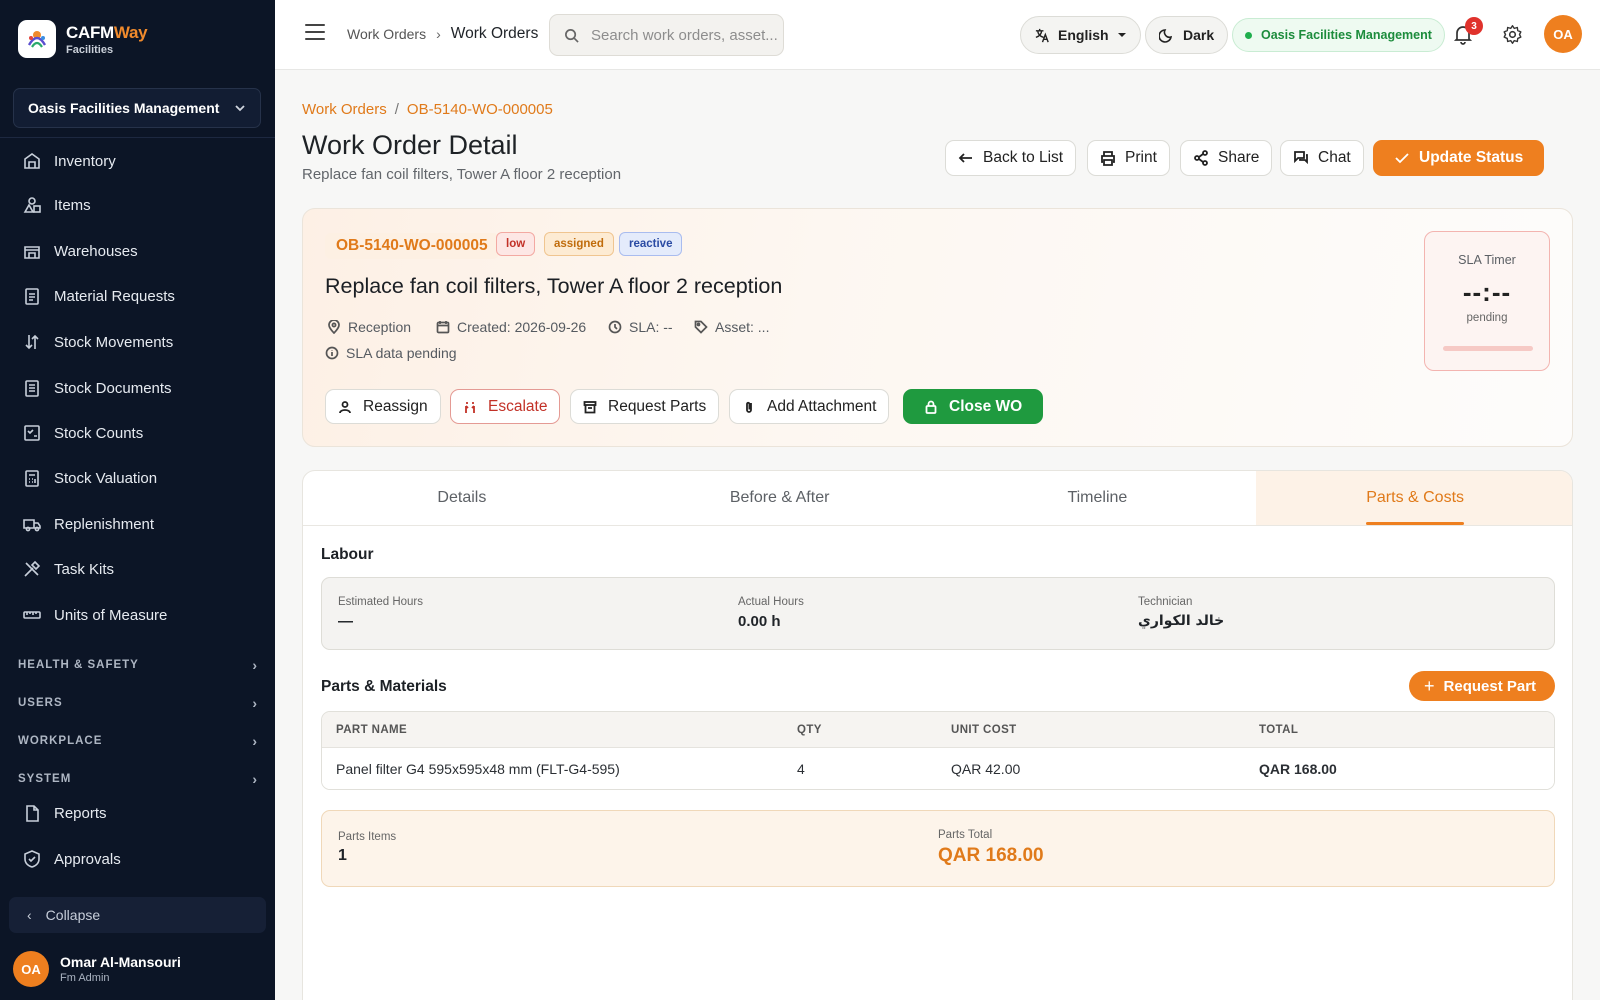 Image resolution: width=1600 pixels, height=1000 pixels. I want to click on meta-created: Created: 2026-09-26, so click(511, 327).